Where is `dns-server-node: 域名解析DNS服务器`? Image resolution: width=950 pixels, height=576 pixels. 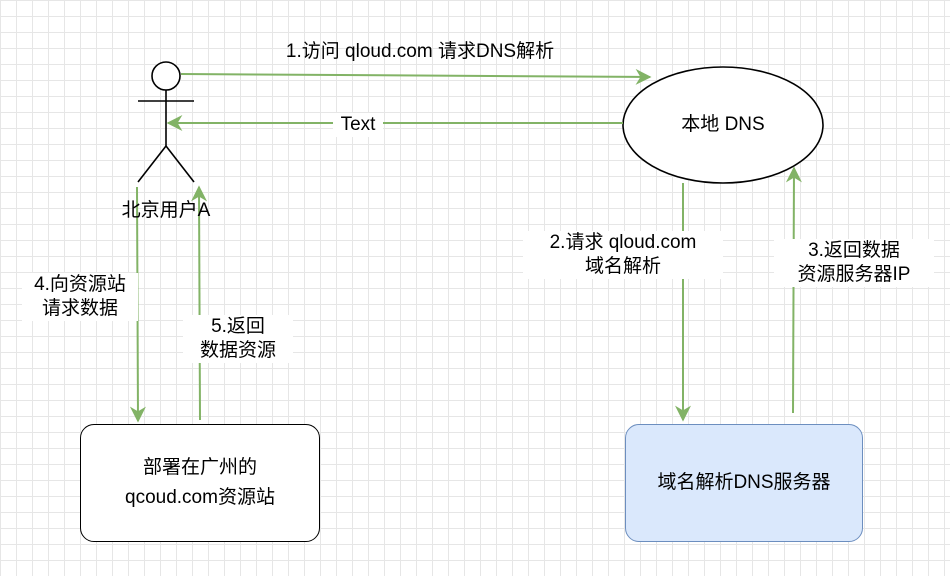
dns-server-node: 域名解析DNS服务器 is located at coordinates (744, 483).